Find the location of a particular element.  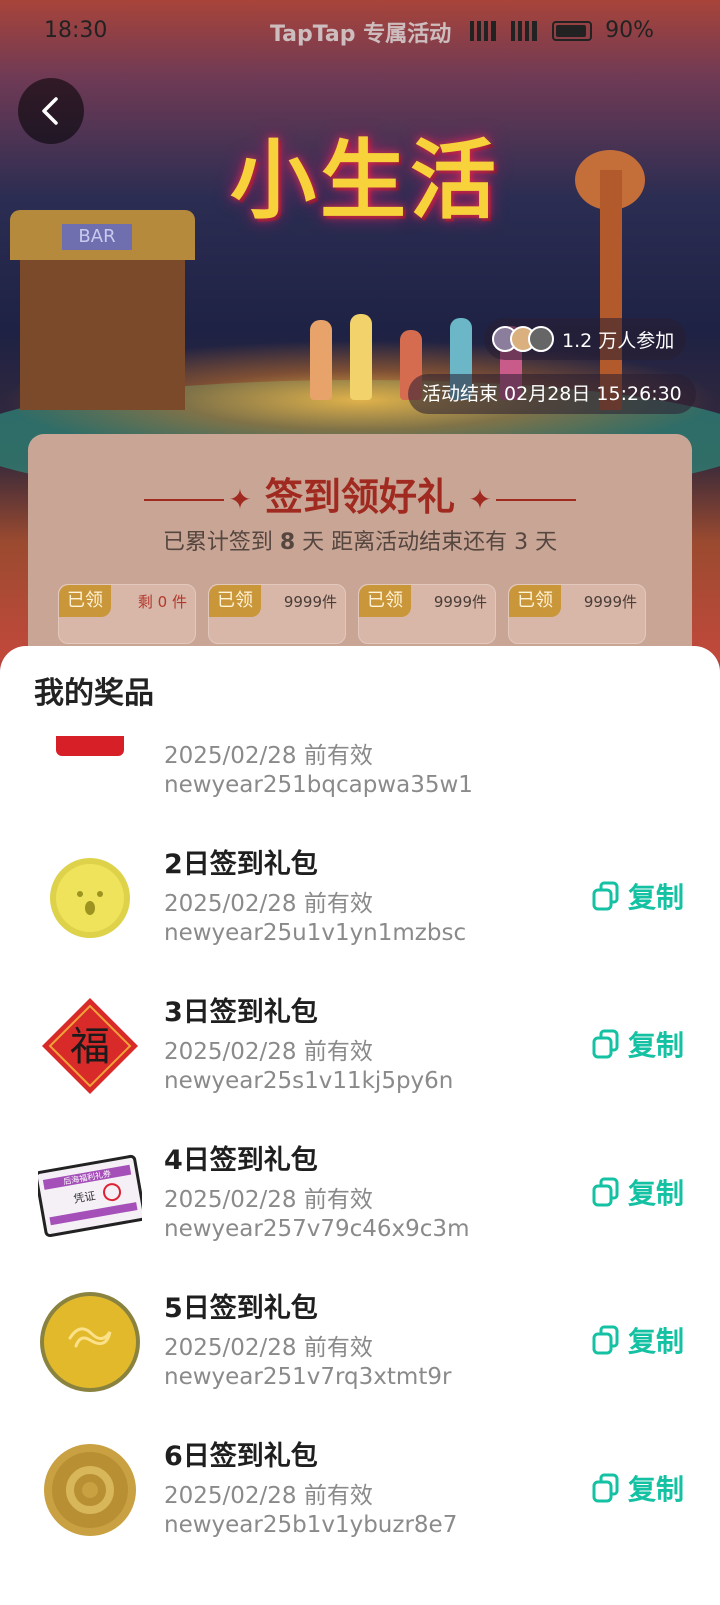

signed-days: 8 is located at coordinates (287, 542).